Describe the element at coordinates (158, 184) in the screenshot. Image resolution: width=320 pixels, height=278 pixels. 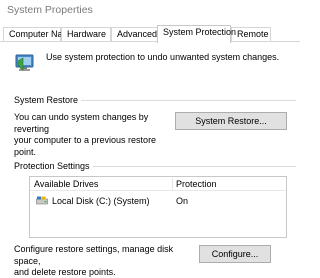
I see `drives-list-header: Available Drives Protection` at that location.